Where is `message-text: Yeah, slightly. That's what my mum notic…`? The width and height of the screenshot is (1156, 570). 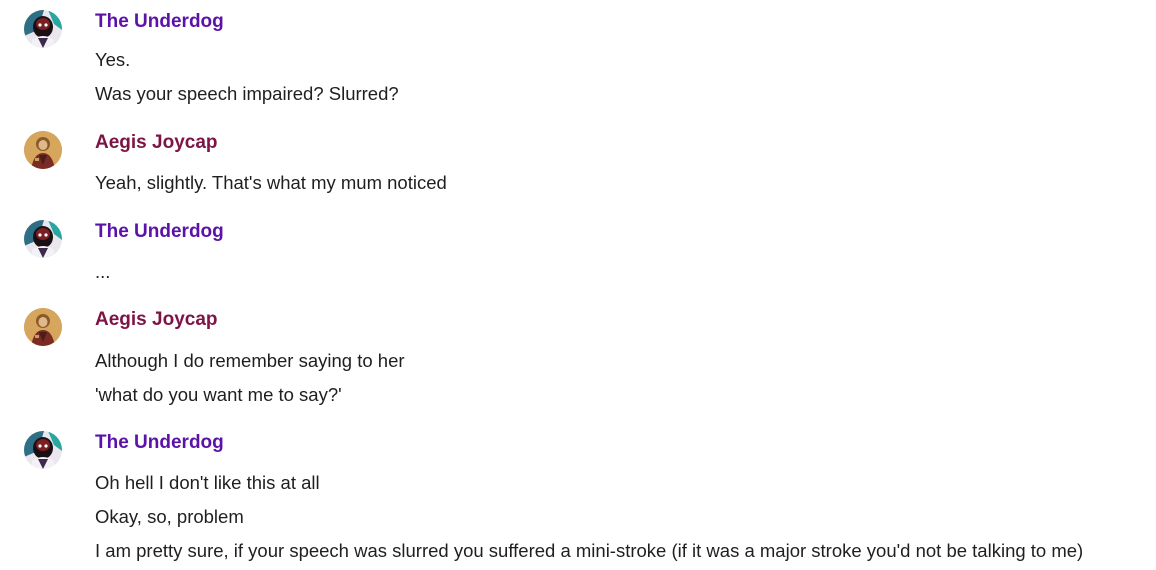
message-text: Yeah, slightly. That's what my mum notic… is located at coordinates (271, 182).